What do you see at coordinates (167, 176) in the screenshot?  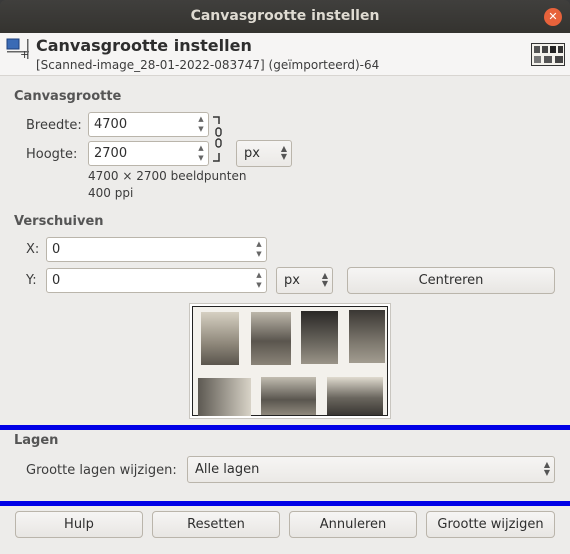 I see `pixel-dimensions-info: 4700 × 2700 beeldpunten` at bounding box center [167, 176].